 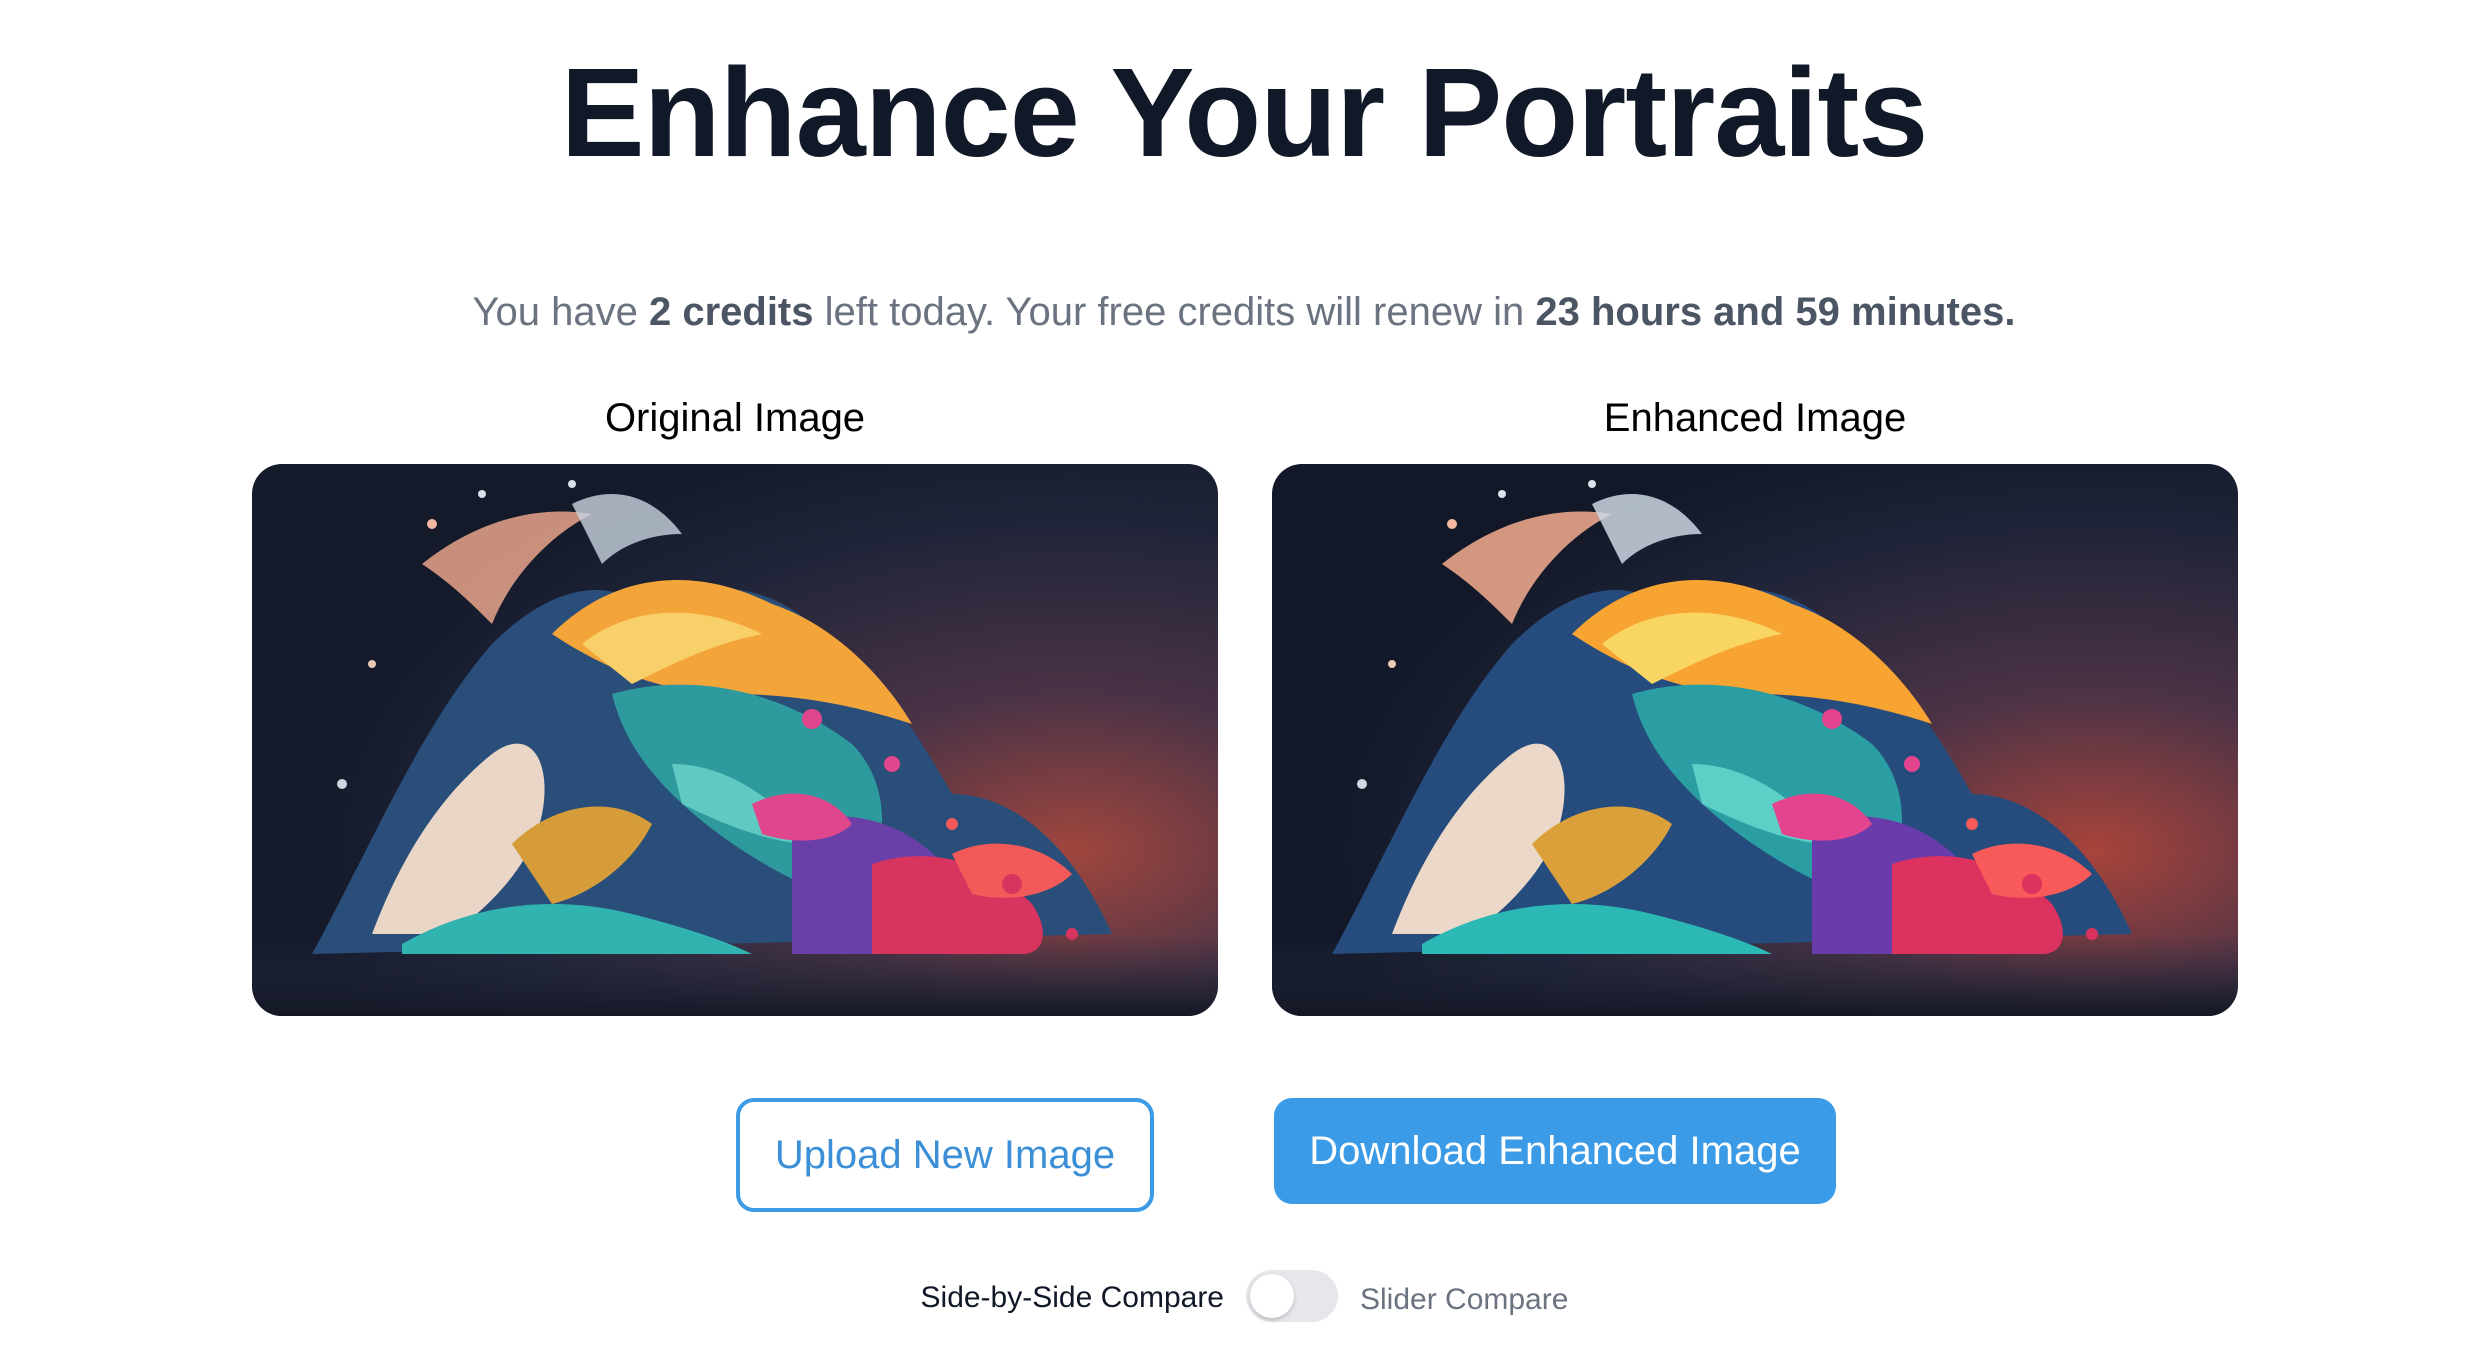 I want to click on compare-mode-switch, so click(x=1292, y=1296).